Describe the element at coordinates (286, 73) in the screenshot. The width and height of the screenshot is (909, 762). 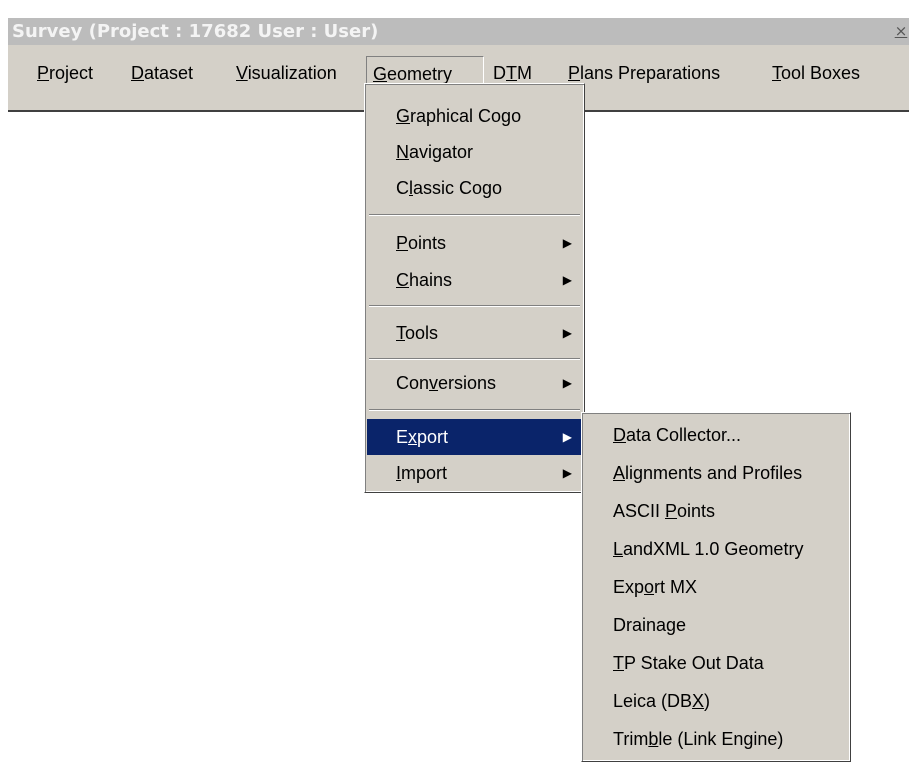
I see `menu-visualization: Visualization` at that location.